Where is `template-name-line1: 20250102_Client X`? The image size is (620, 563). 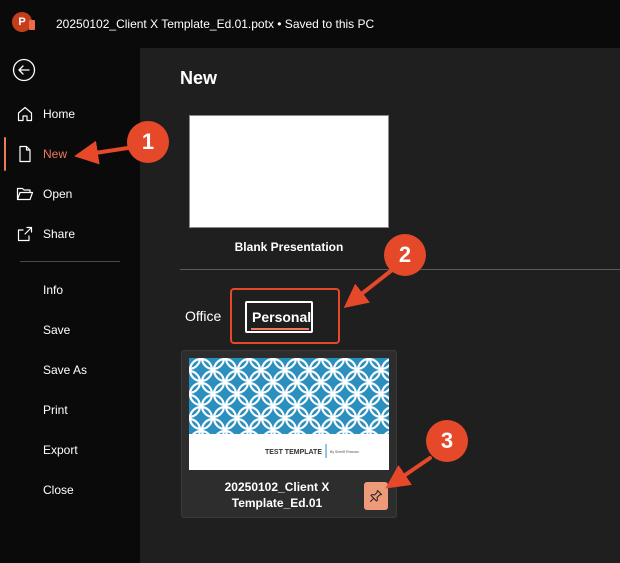
template-name-line1: 20250102_Client X is located at coordinates (277, 487).